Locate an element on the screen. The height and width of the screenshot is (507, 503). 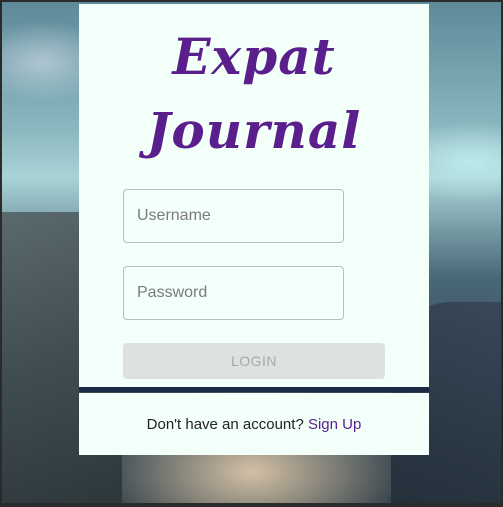
password-input is located at coordinates (233, 293).